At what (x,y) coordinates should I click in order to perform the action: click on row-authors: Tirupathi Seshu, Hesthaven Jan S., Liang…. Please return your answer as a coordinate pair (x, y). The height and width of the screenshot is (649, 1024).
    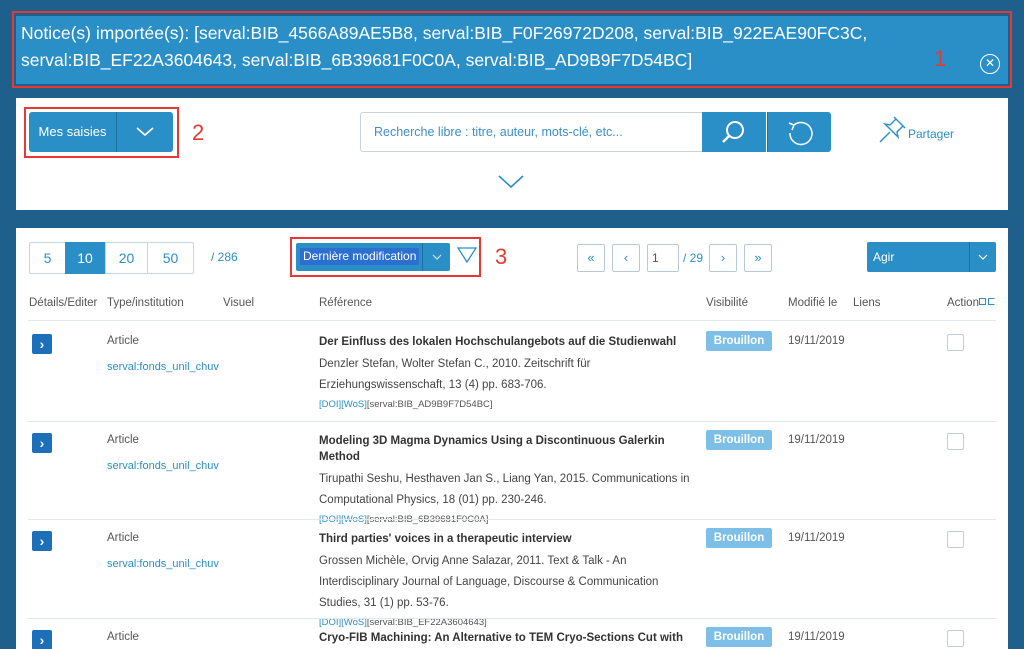
    Looking at the image, I should click on (504, 489).